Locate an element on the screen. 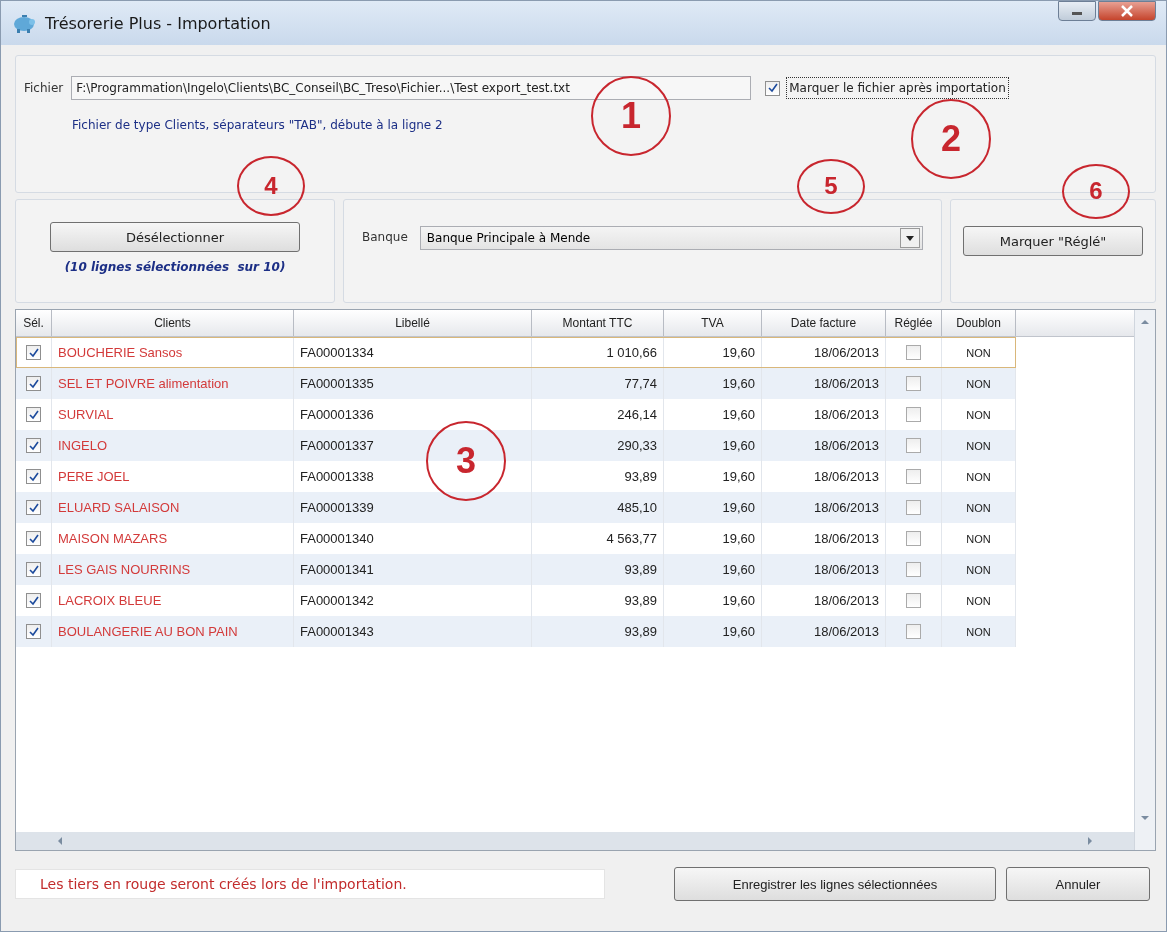 Image resolution: width=1167 pixels, height=932 pixels. callout-number: 6 is located at coordinates (1096, 191).